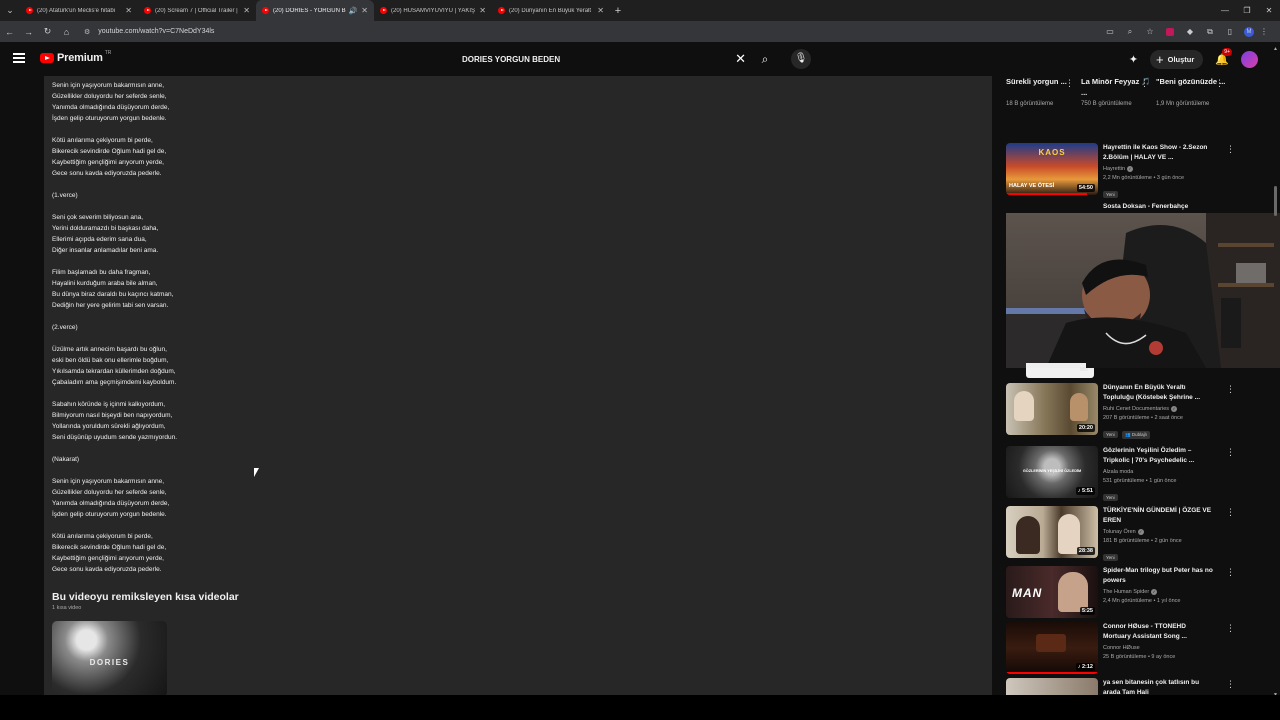  Describe the element at coordinates (66, 32) in the screenshot. I see `home-icon: ⌂` at that location.